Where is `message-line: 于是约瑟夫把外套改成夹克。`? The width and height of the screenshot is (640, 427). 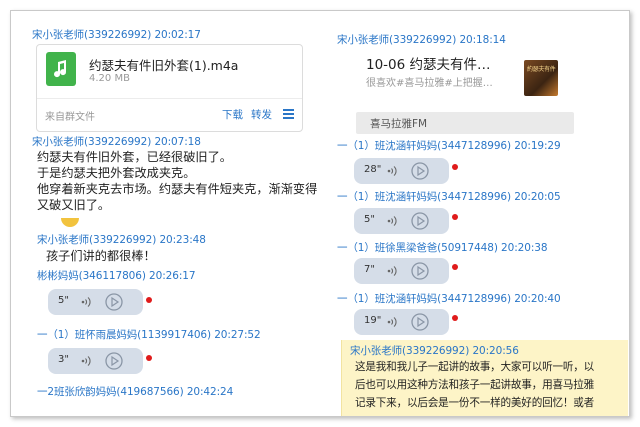 message-line: 于是约瑟夫把外套改成夹克。 is located at coordinates (116, 173).